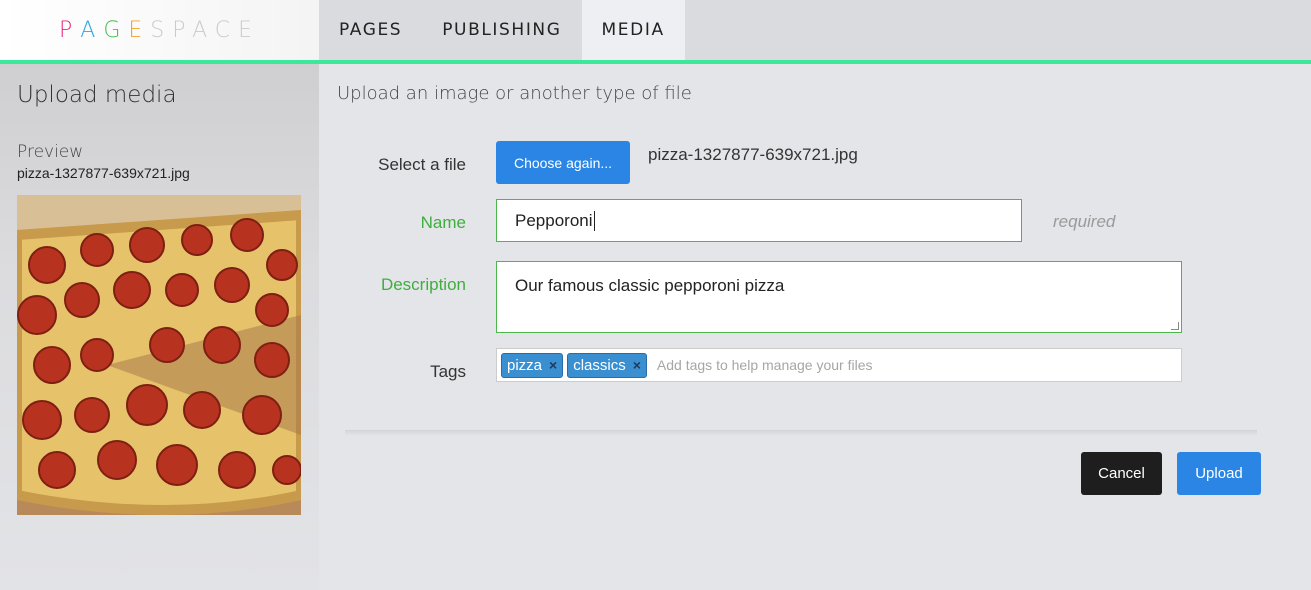 The height and width of the screenshot is (590, 1311). I want to click on main-nav: PAGES PUBLISHING MEDIA, so click(502, 30).